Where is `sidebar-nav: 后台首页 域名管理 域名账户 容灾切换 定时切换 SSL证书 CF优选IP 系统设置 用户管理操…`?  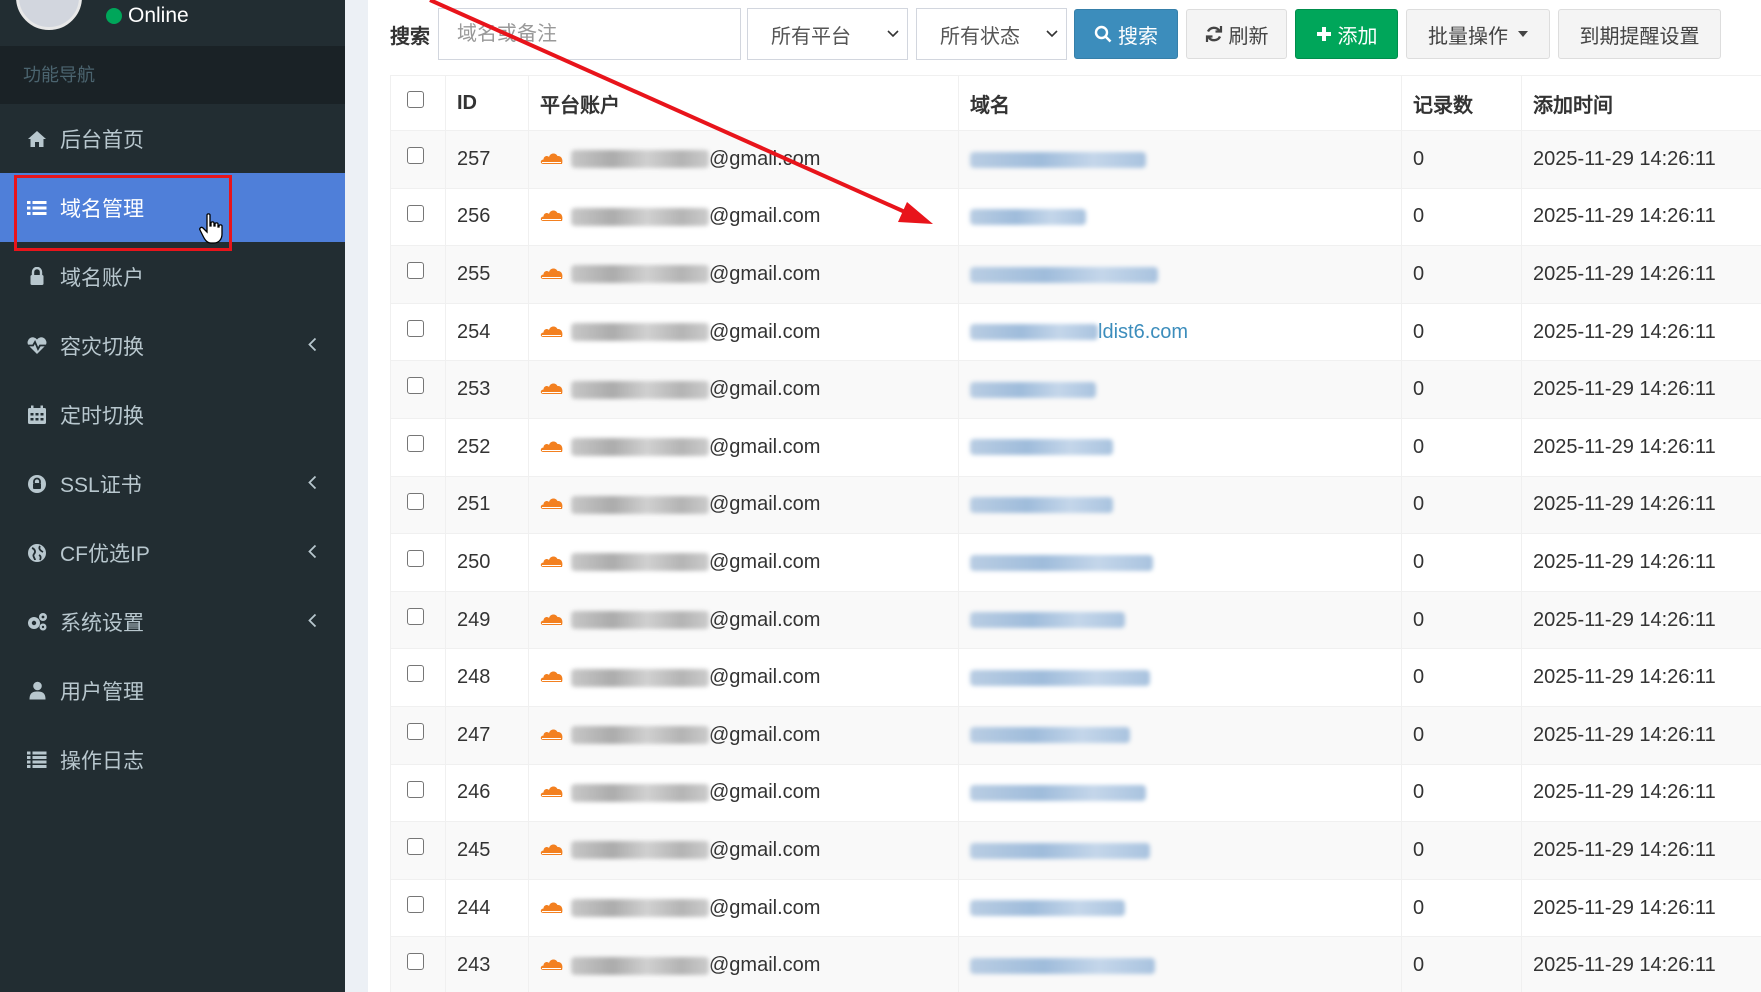
sidebar-nav: 后台首页 域名管理 域名账户 容灾切换 定时切换 SSL证书 CF优选IP 系统设置 用户管理操… is located at coordinates (172, 449).